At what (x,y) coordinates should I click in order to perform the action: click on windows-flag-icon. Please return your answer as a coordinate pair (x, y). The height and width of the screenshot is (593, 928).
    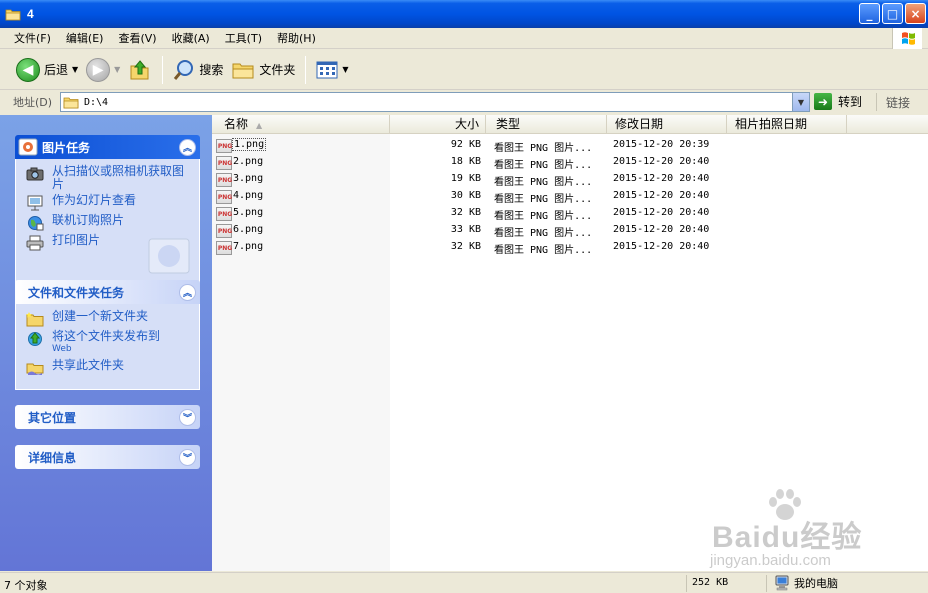
    Looking at the image, I should click on (908, 38).